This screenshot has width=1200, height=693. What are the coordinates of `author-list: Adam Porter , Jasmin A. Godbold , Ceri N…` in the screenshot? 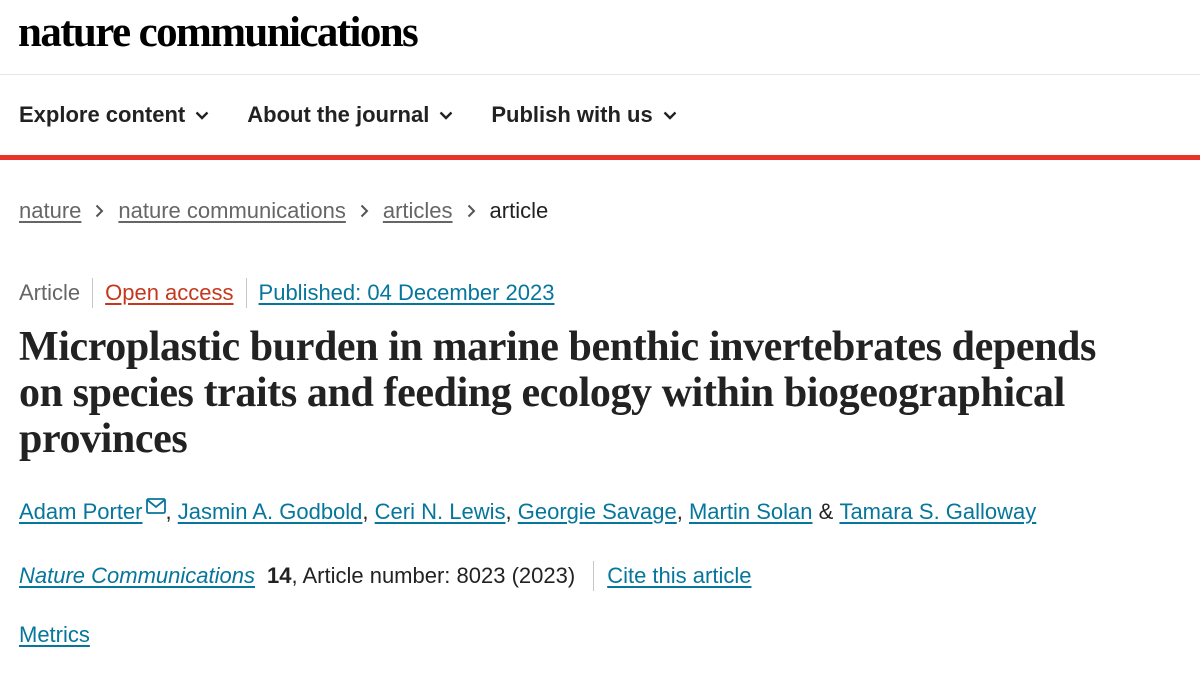 It's located at (609, 512).